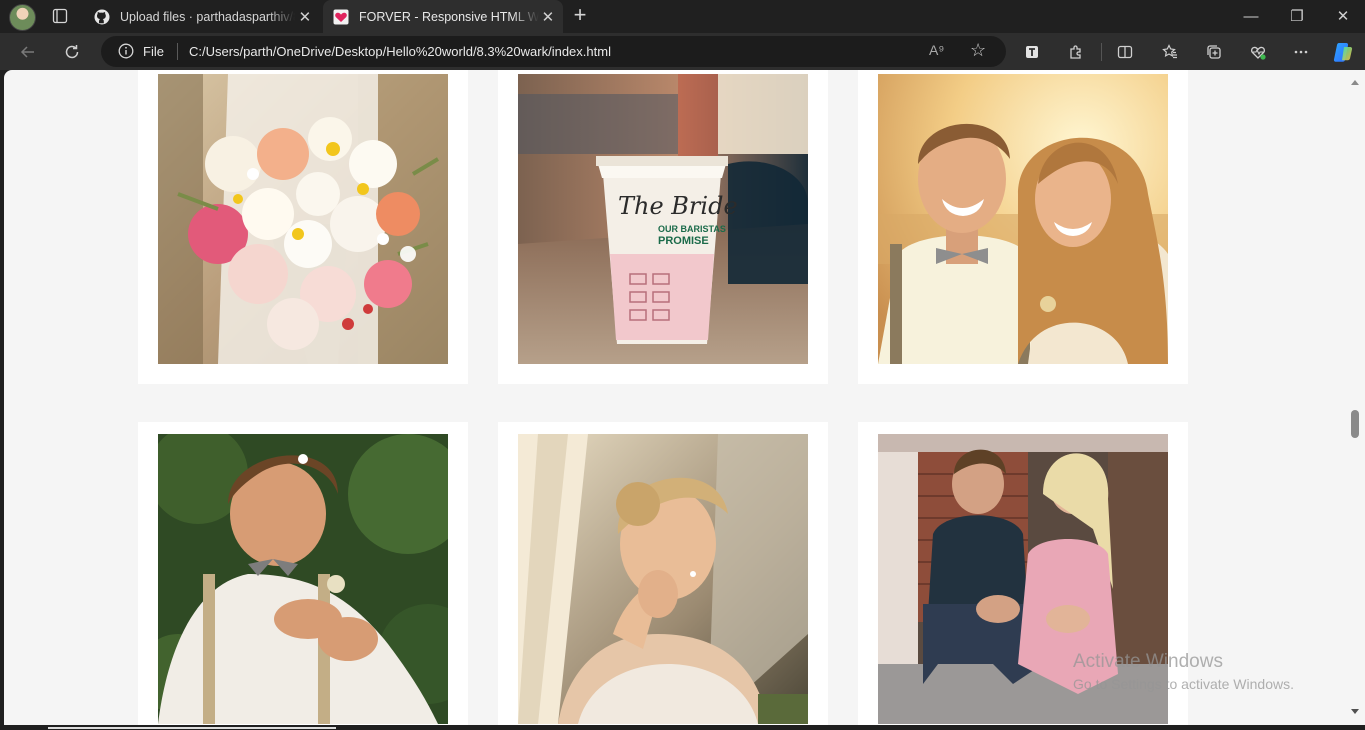  What do you see at coordinates (683, 241) in the screenshot?
I see `cup-print-line2: PROMISE` at bounding box center [683, 241].